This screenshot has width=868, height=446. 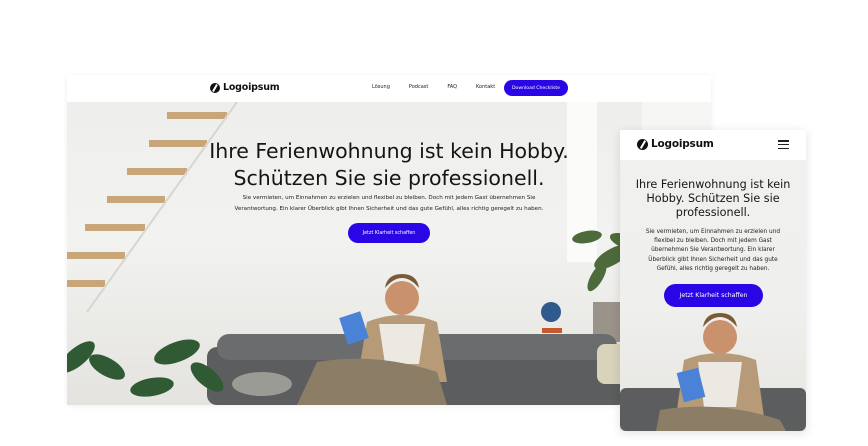 What do you see at coordinates (783, 145) in the screenshot?
I see `hamburger-icon` at bounding box center [783, 145].